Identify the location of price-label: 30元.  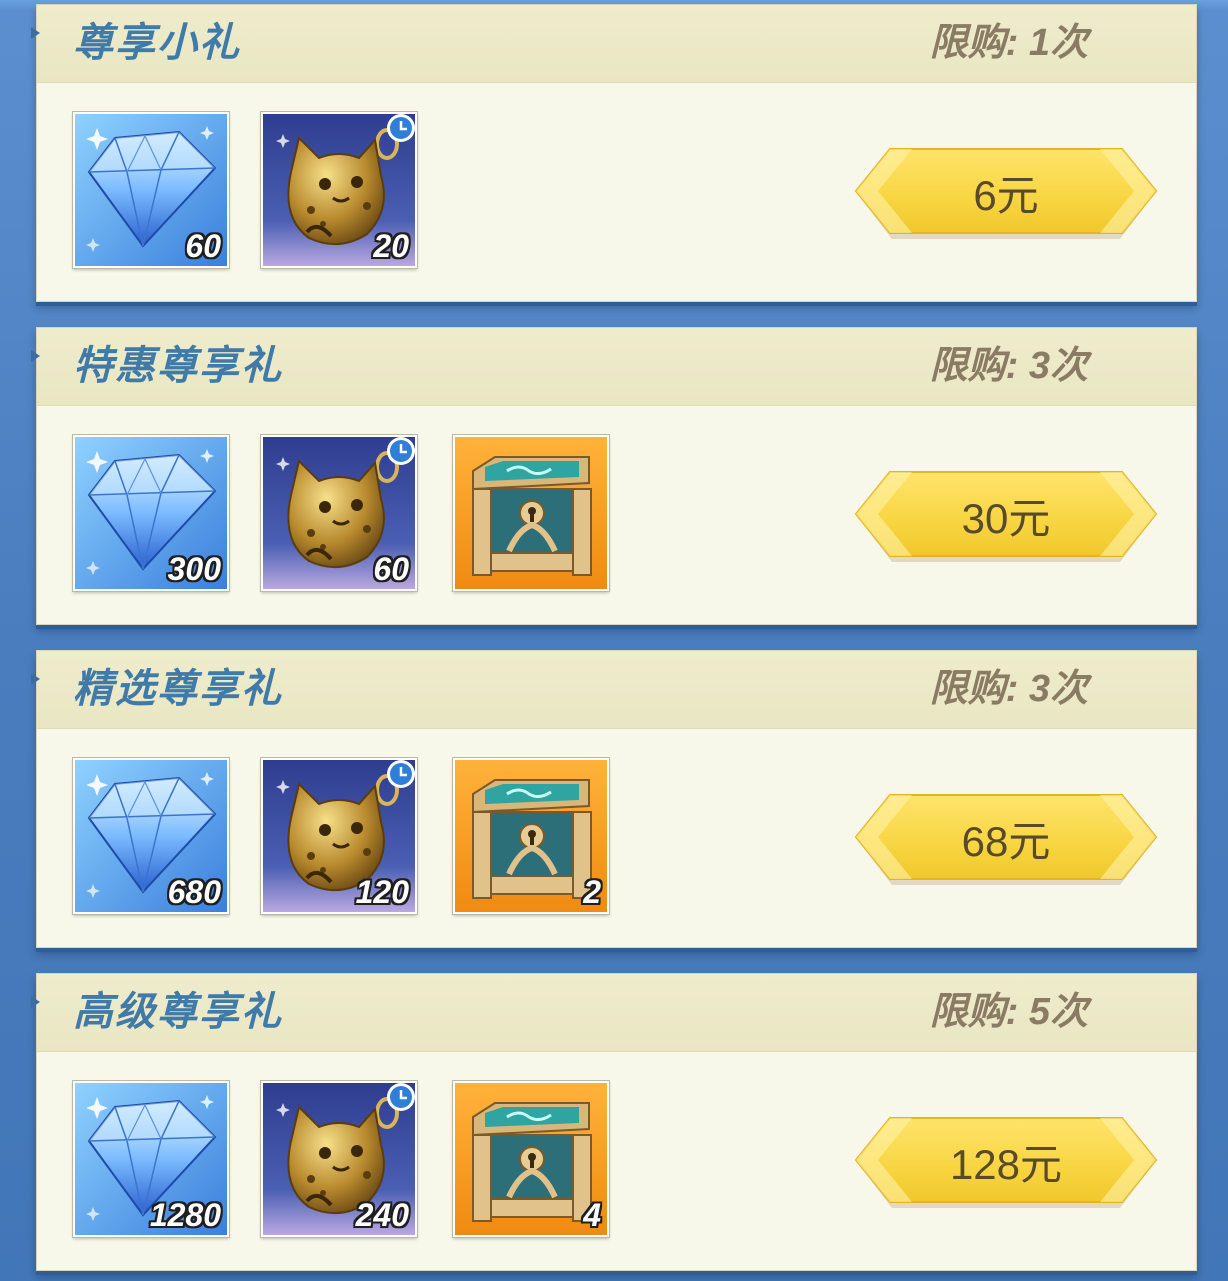
(1006, 518).